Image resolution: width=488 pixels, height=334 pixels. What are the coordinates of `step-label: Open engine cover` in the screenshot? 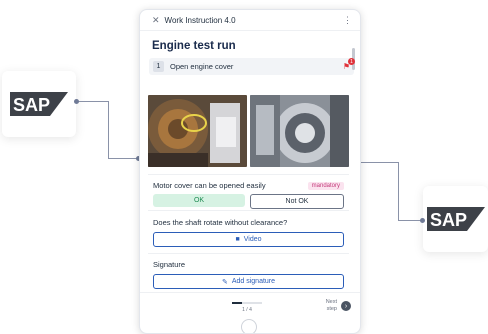 It's located at (202, 66).